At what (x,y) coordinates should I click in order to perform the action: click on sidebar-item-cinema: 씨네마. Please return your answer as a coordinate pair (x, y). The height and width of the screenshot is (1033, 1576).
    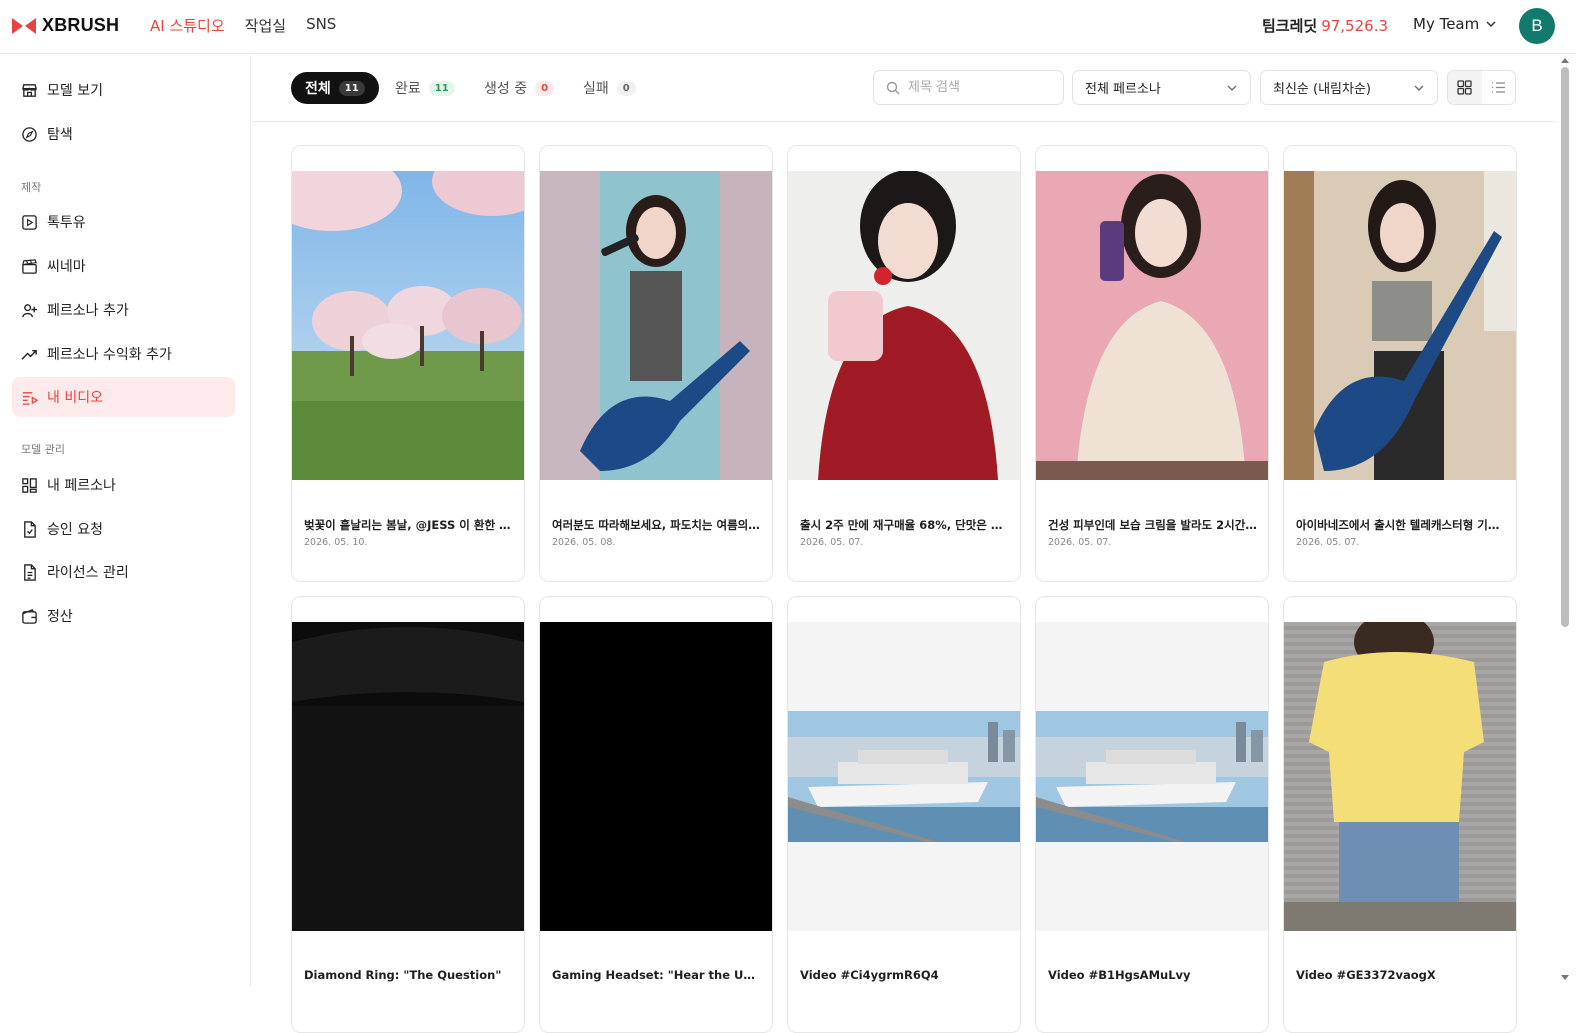
    Looking at the image, I should click on (123, 266).